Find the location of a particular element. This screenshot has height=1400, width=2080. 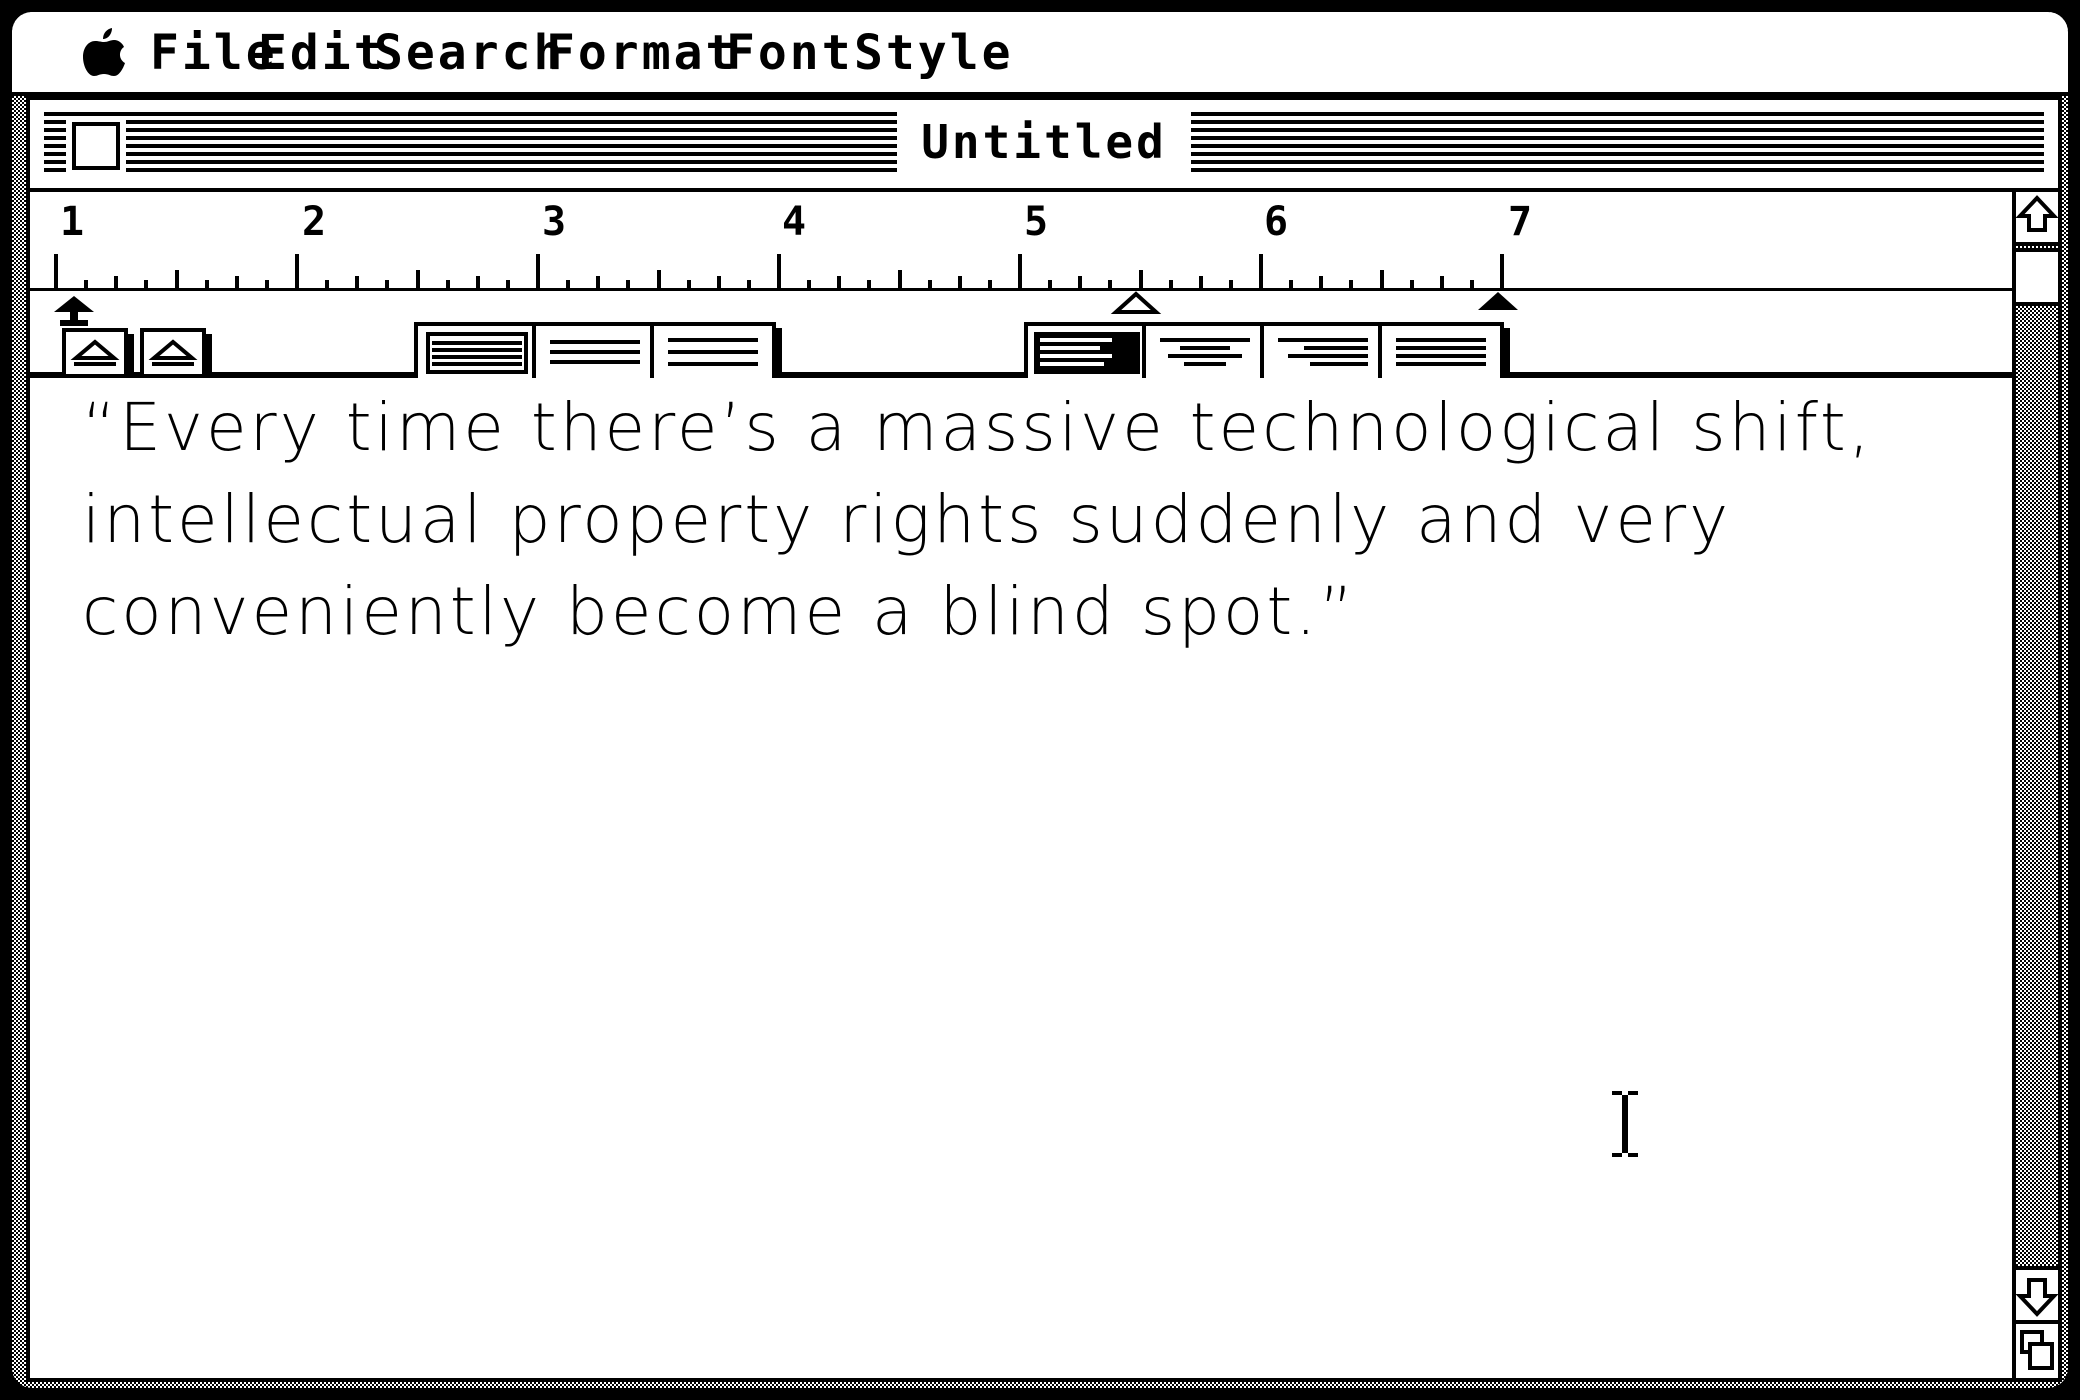

window-title: Untitled is located at coordinates (1044, 142).